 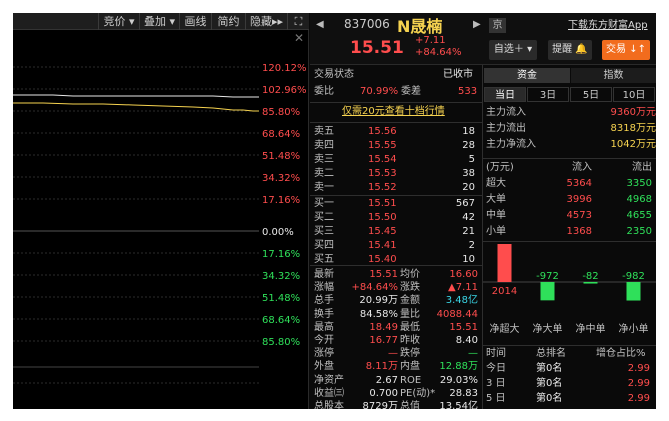 What do you see at coordinates (379, 91) in the screenshot?
I see `ratio-value: 70.99%` at bounding box center [379, 91].